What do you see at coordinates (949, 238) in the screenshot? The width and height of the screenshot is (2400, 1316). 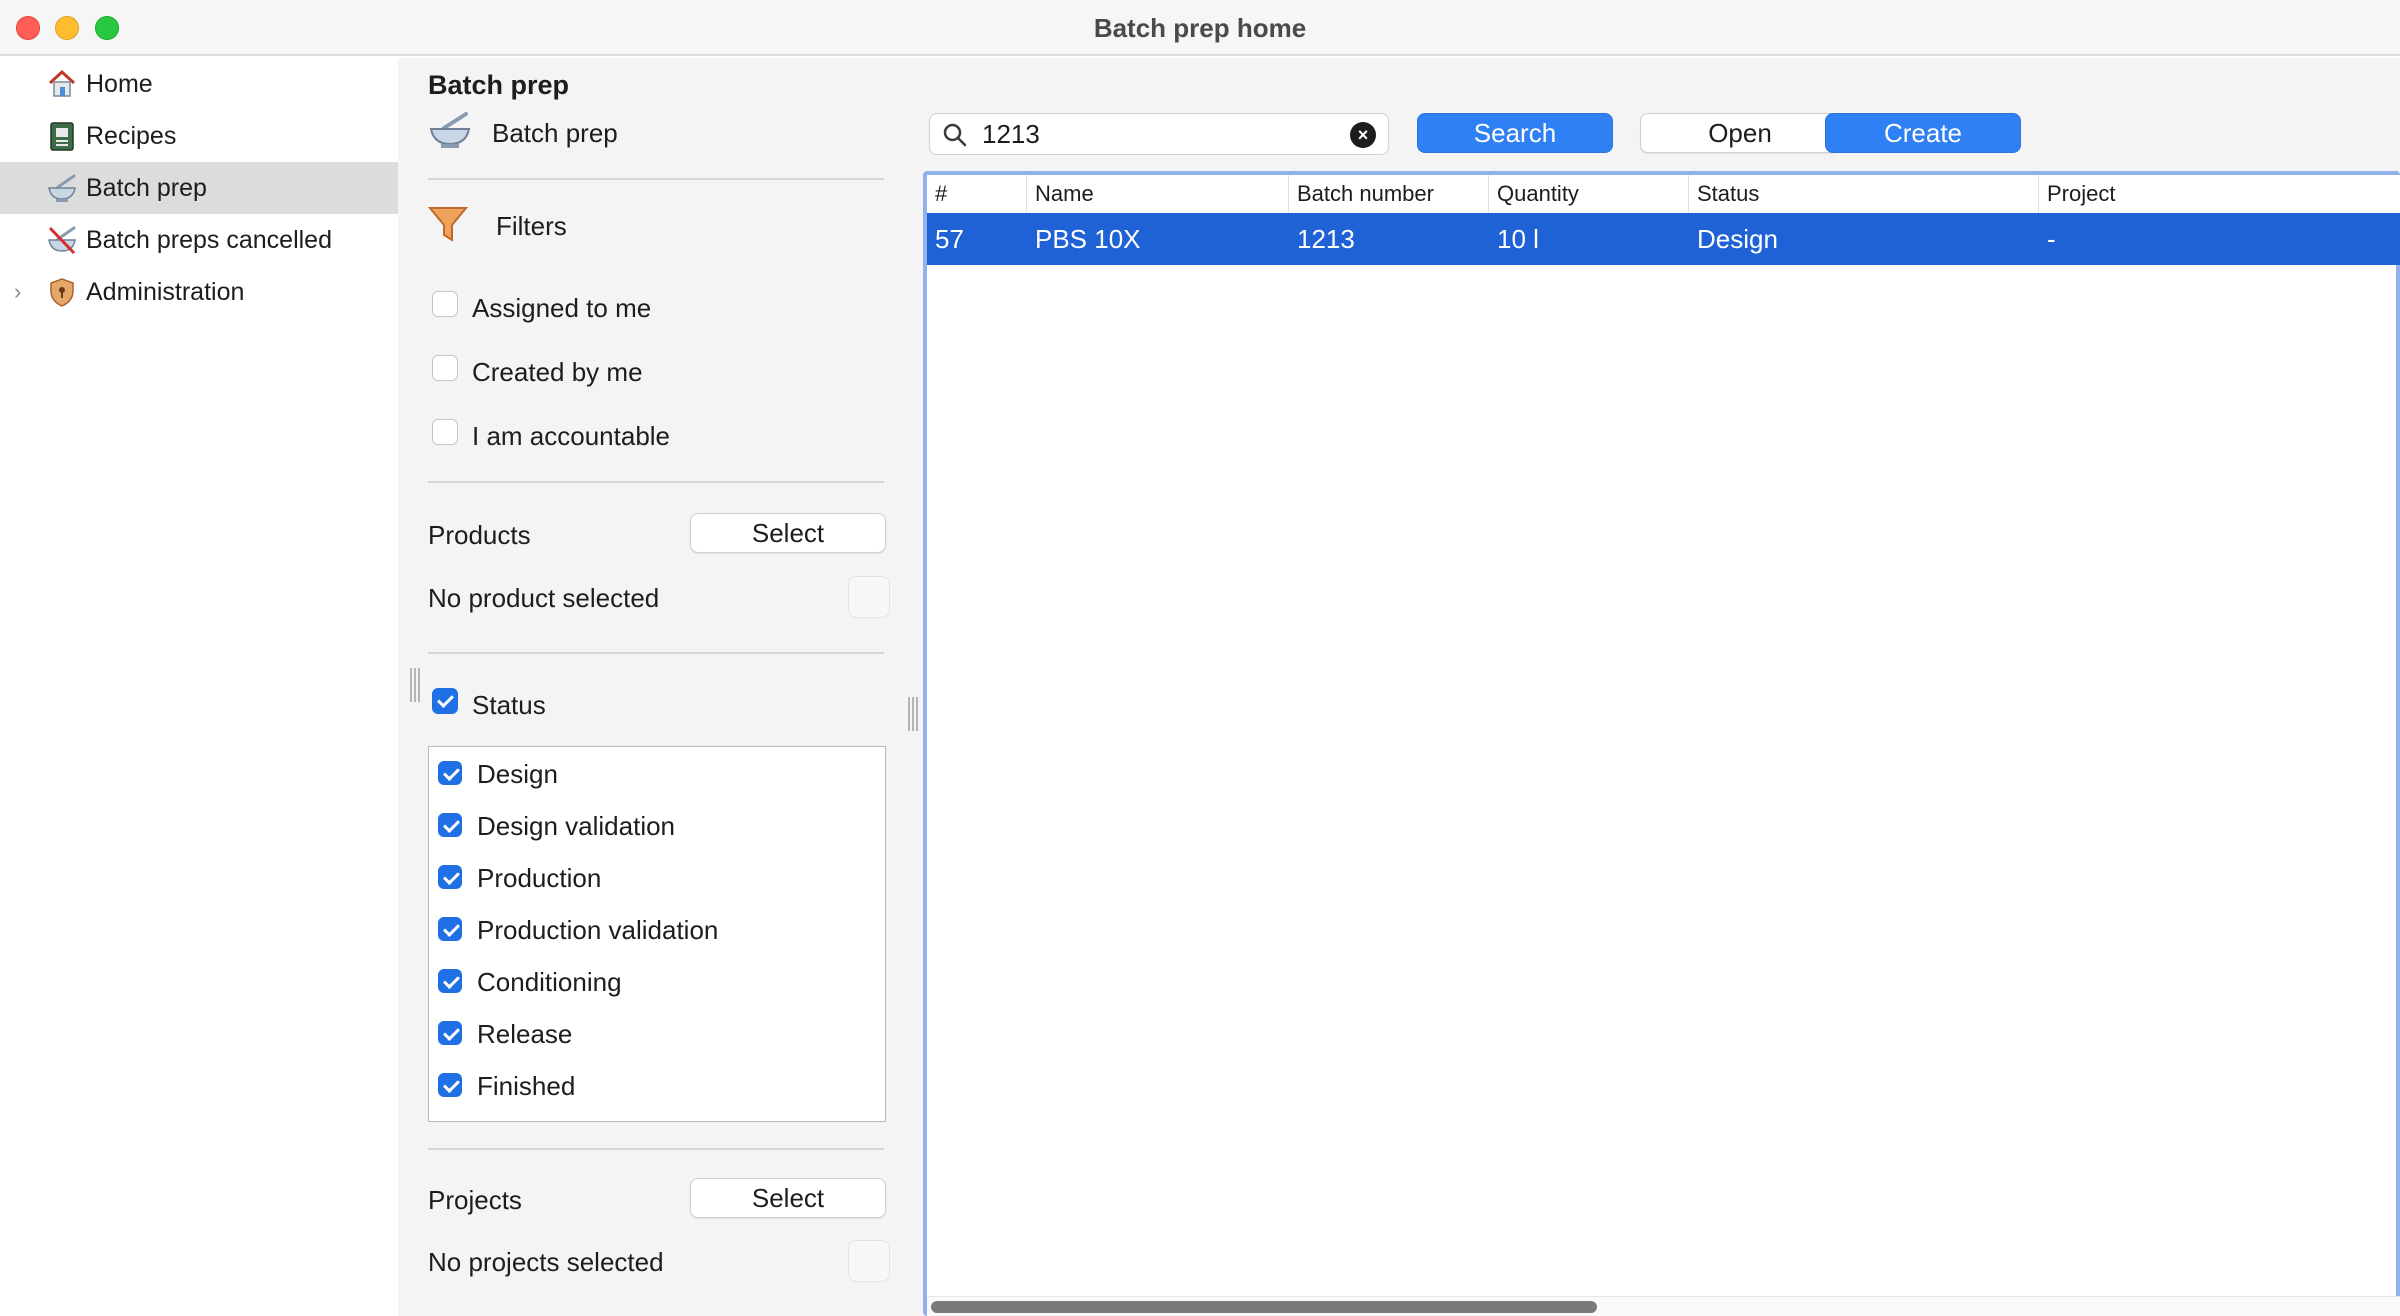 I see `cell-number: 57` at bounding box center [949, 238].